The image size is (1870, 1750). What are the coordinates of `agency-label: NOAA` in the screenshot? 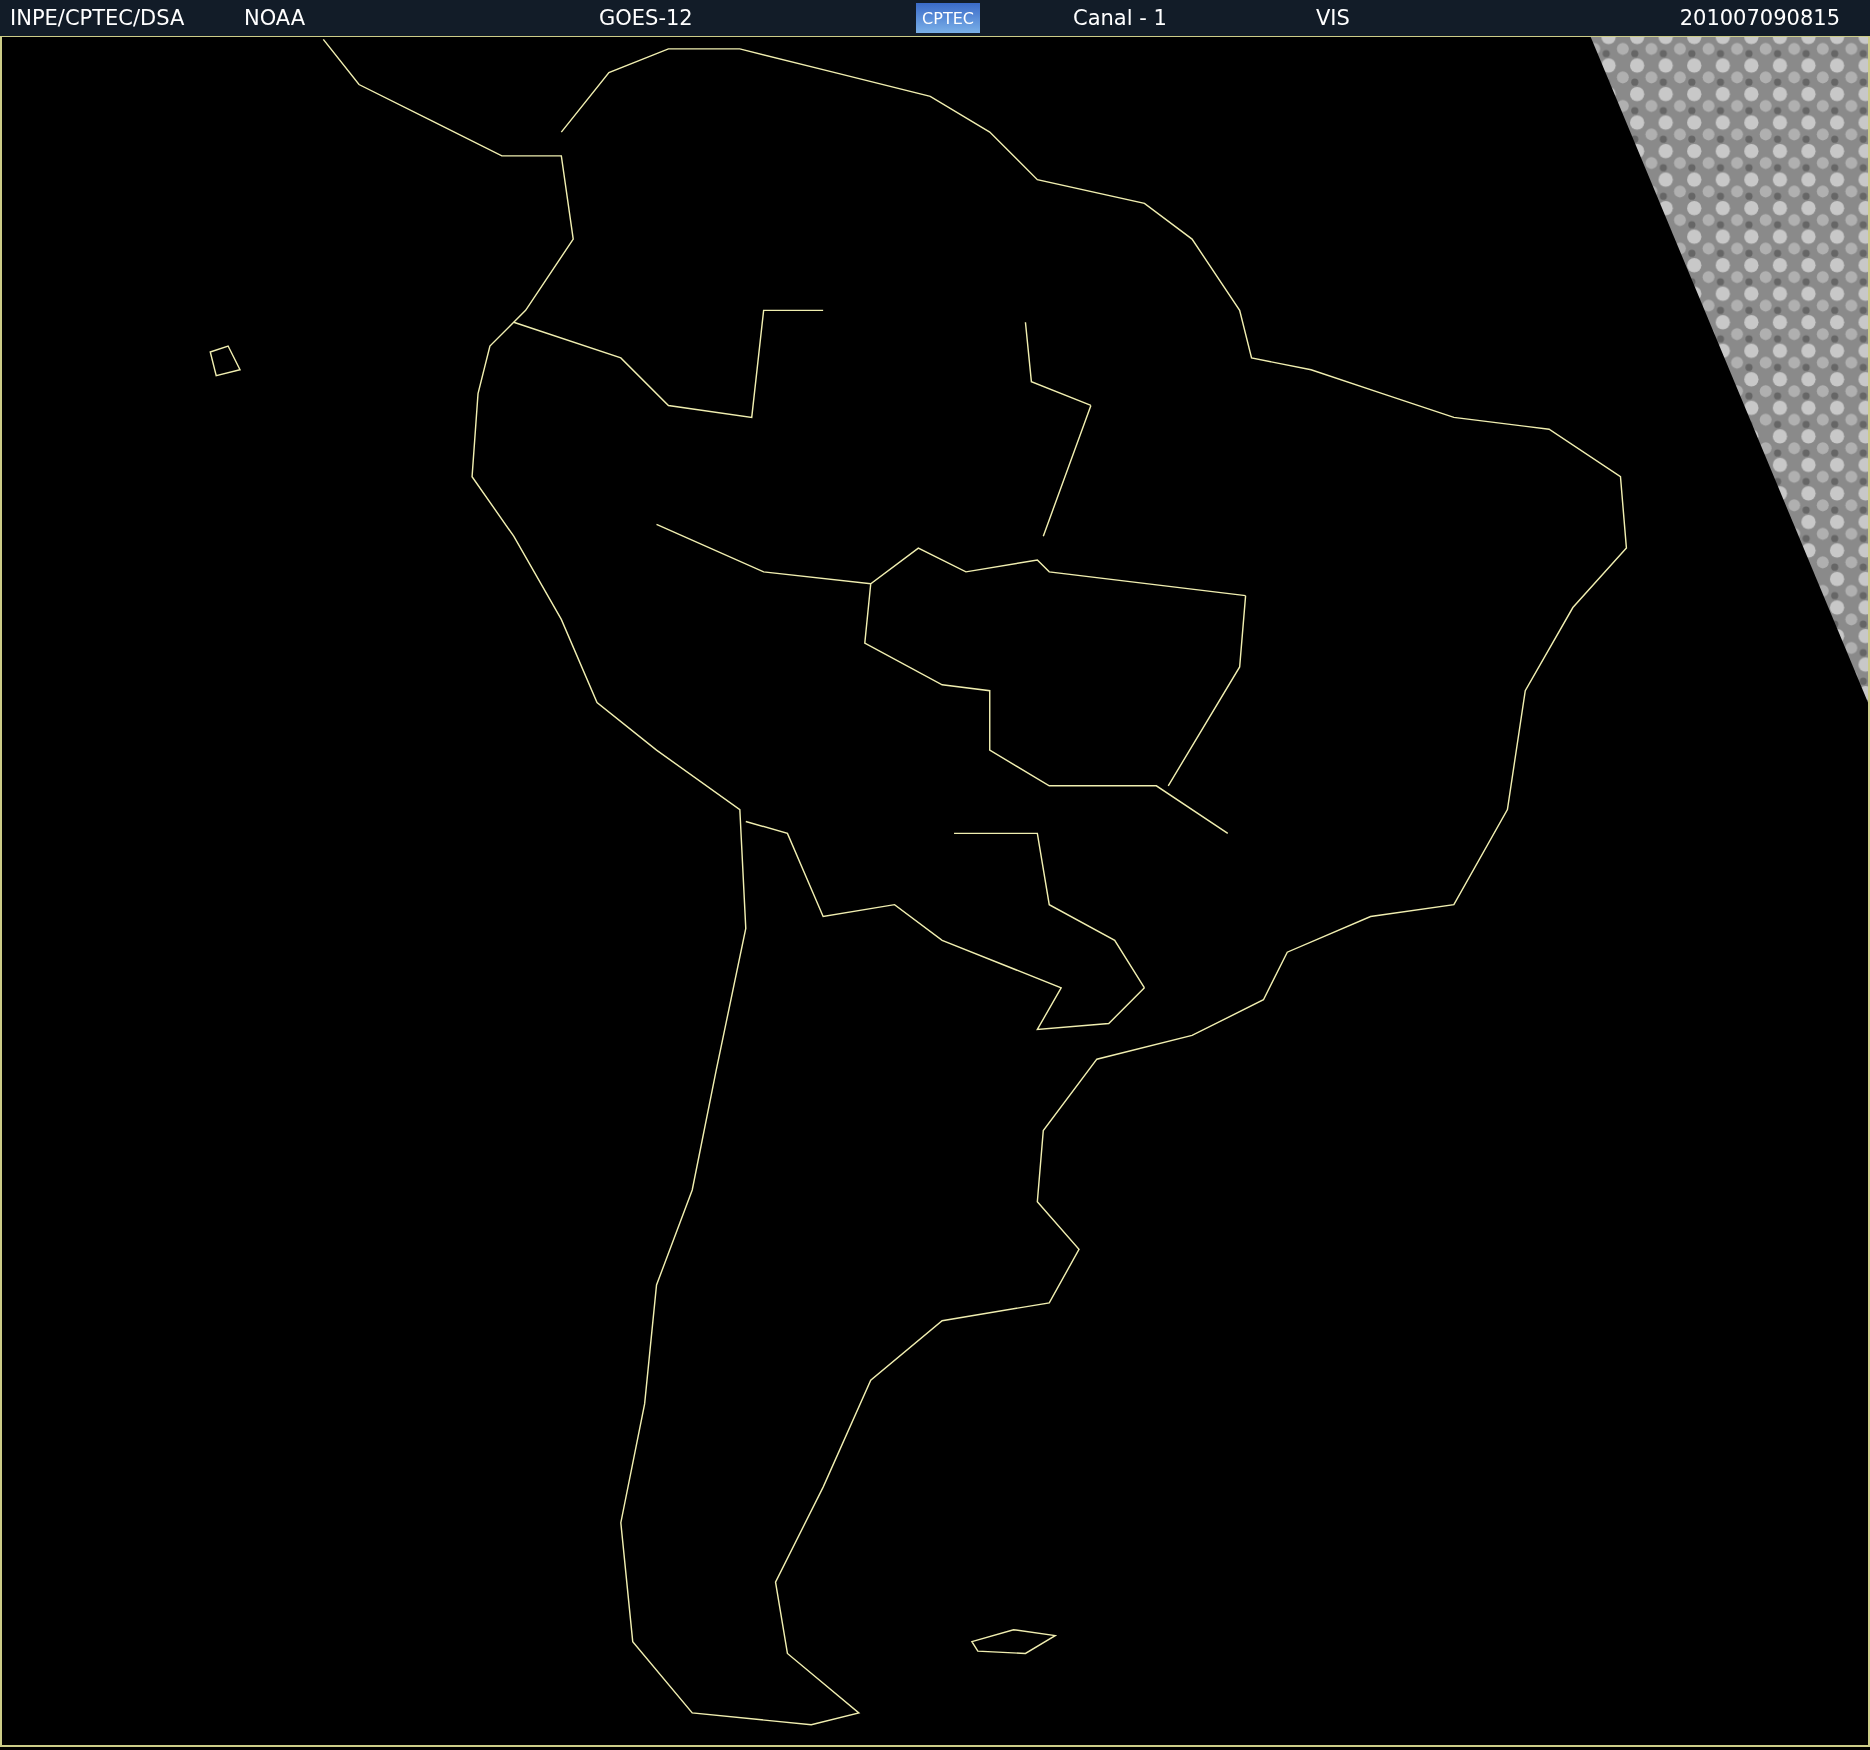 It's located at (275, 18).